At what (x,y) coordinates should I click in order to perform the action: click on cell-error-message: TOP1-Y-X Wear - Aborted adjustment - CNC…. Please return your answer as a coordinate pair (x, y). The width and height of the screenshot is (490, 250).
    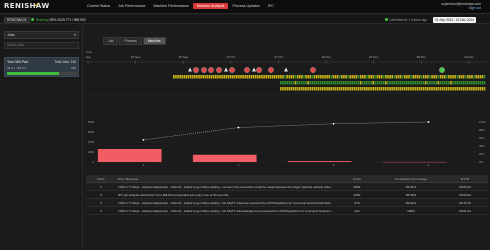
    Looking at the image, I should click on (226, 211).